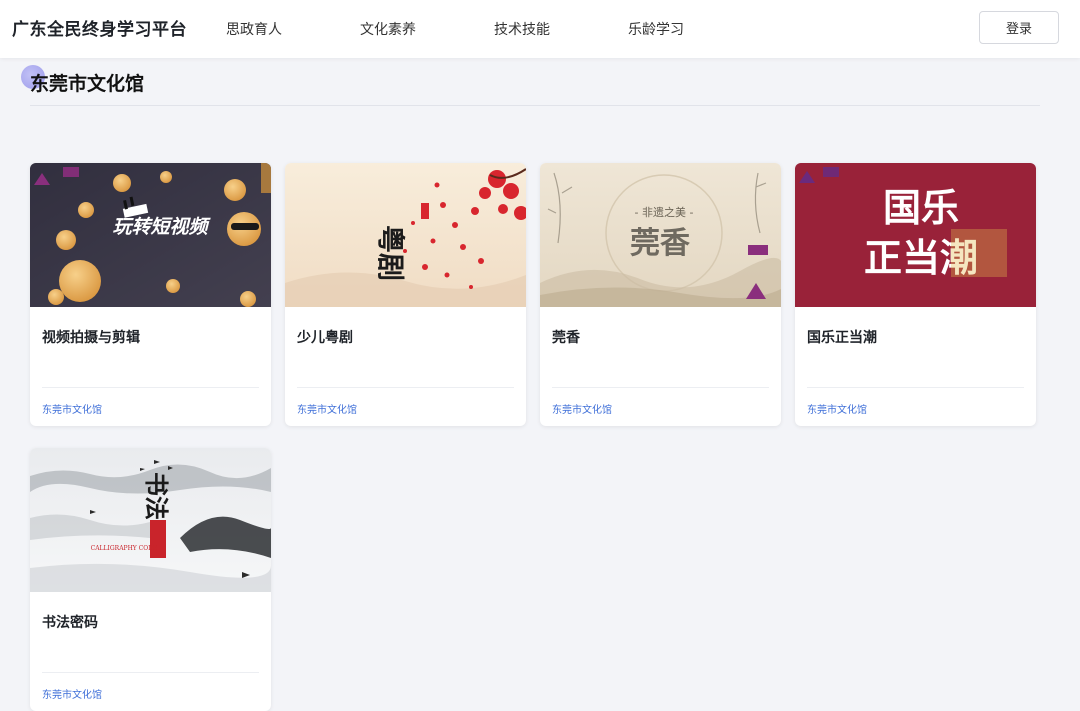 This screenshot has height=711, width=1080. I want to click on course-thumbnail-guanxiang: - 非遗之美 - 莞香, so click(660, 235).